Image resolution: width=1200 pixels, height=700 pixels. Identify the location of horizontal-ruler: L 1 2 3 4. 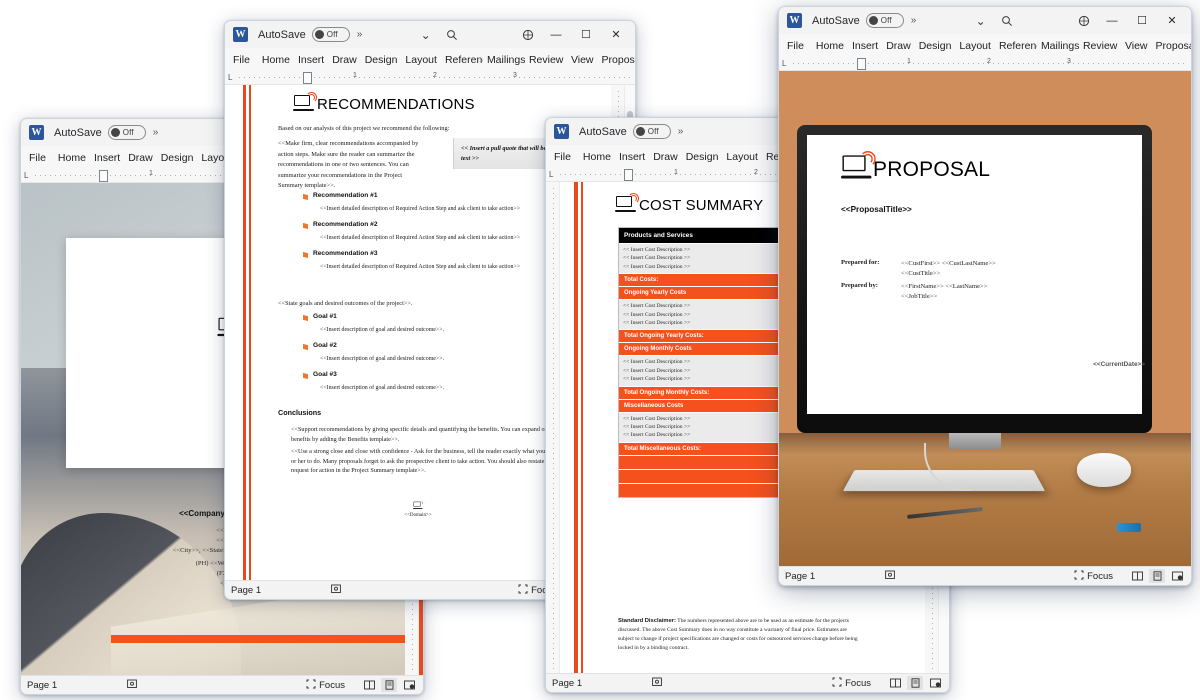
(985, 64).